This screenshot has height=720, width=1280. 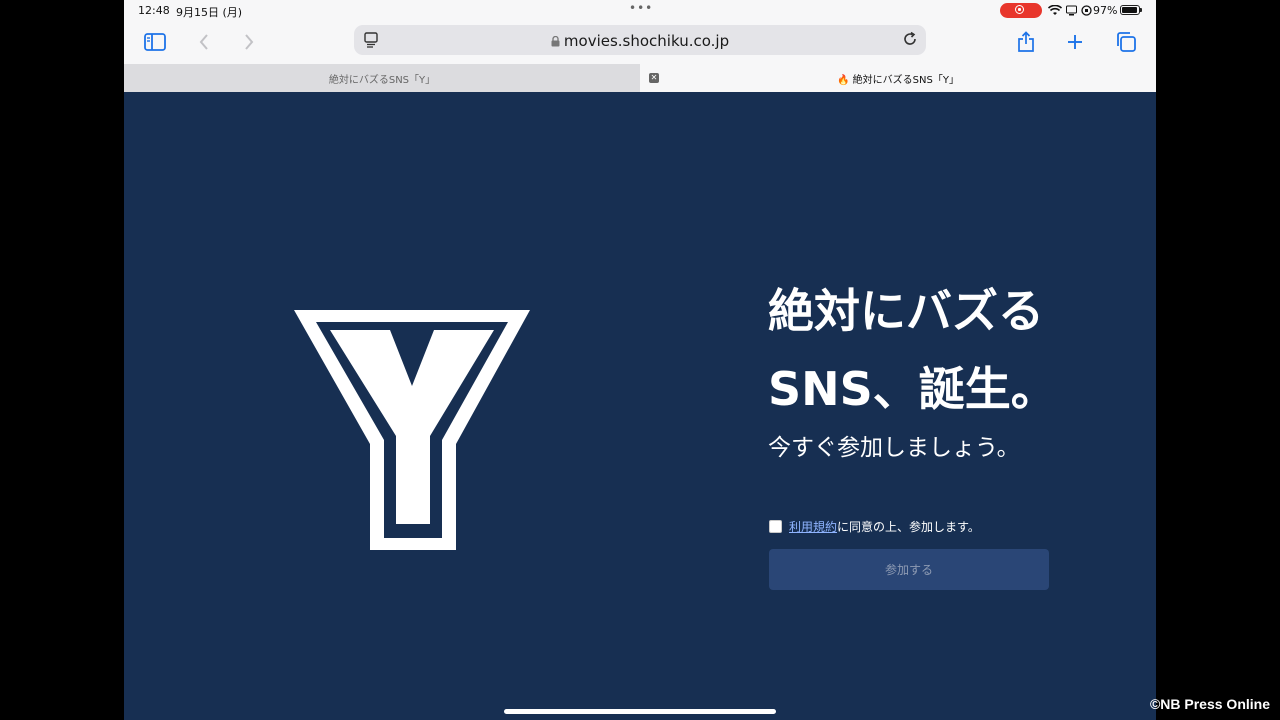 I want to click on battery-icon, so click(x=1131, y=10).